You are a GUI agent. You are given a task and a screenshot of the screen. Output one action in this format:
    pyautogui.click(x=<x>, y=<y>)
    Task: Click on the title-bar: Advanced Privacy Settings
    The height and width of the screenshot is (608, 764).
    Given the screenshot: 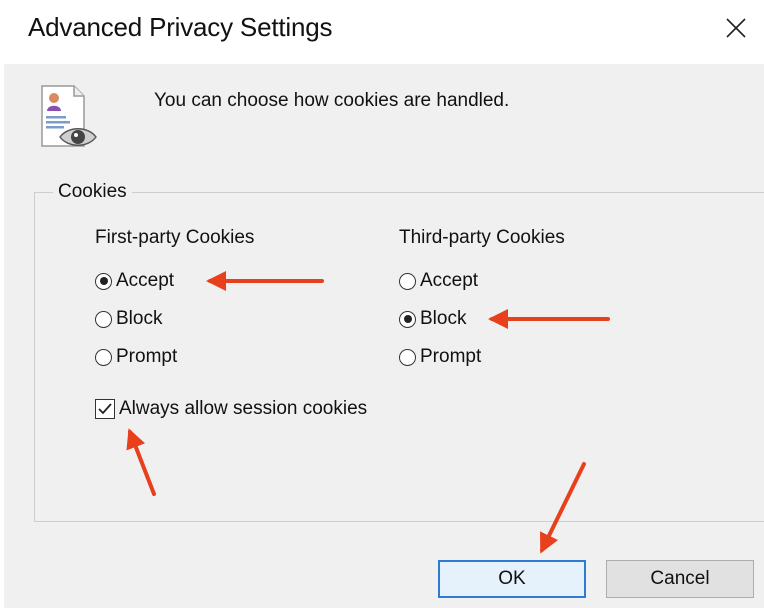 What is the action you would take?
    pyautogui.click(x=382, y=32)
    